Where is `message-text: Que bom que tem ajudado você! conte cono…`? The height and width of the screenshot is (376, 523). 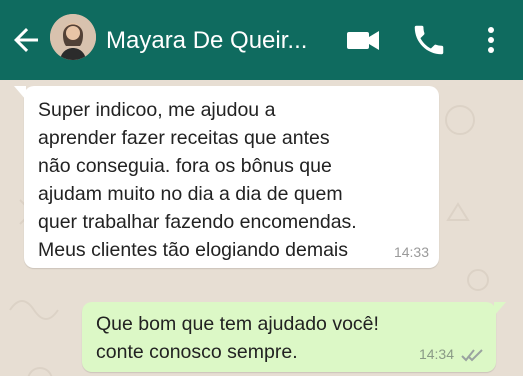 message-text: Que bom que tem ajudado você! conte cono… is located at coordinates (237, 338).